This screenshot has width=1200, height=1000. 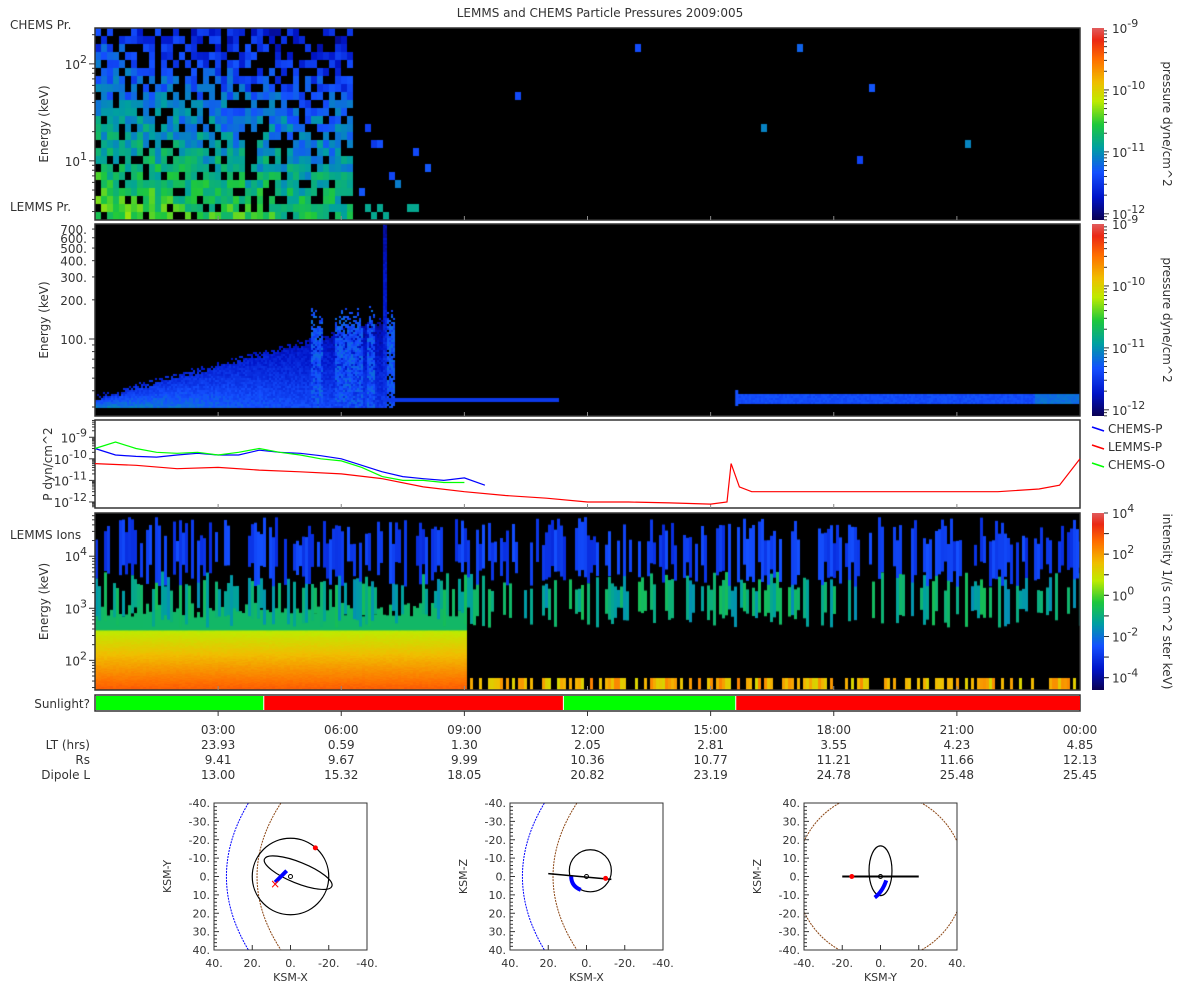 What do you see at coordinates (73, 278) in the screenshot?
I see `y-tick-label: 300.` at bounding box center [73, 278].